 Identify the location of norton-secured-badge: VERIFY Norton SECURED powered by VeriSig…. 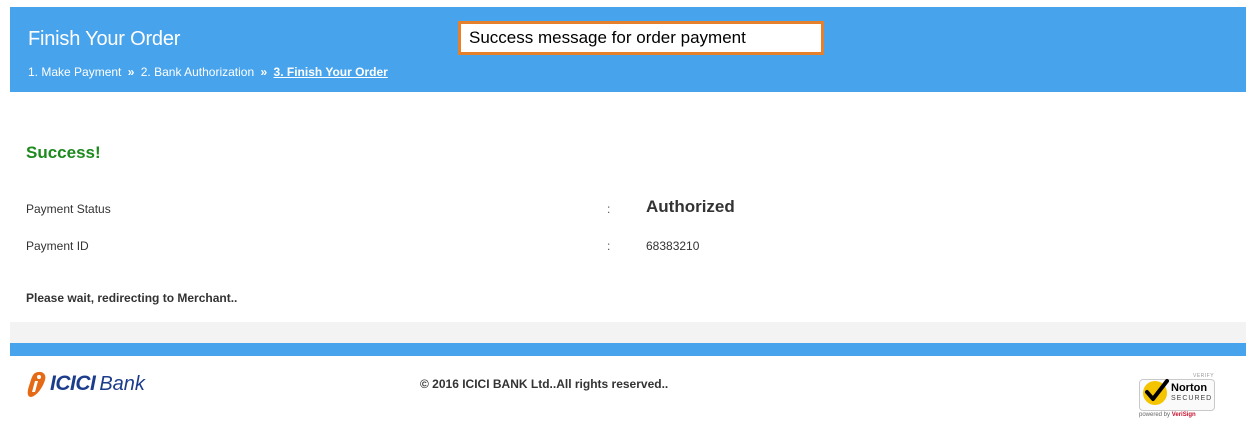
(1178, 398).